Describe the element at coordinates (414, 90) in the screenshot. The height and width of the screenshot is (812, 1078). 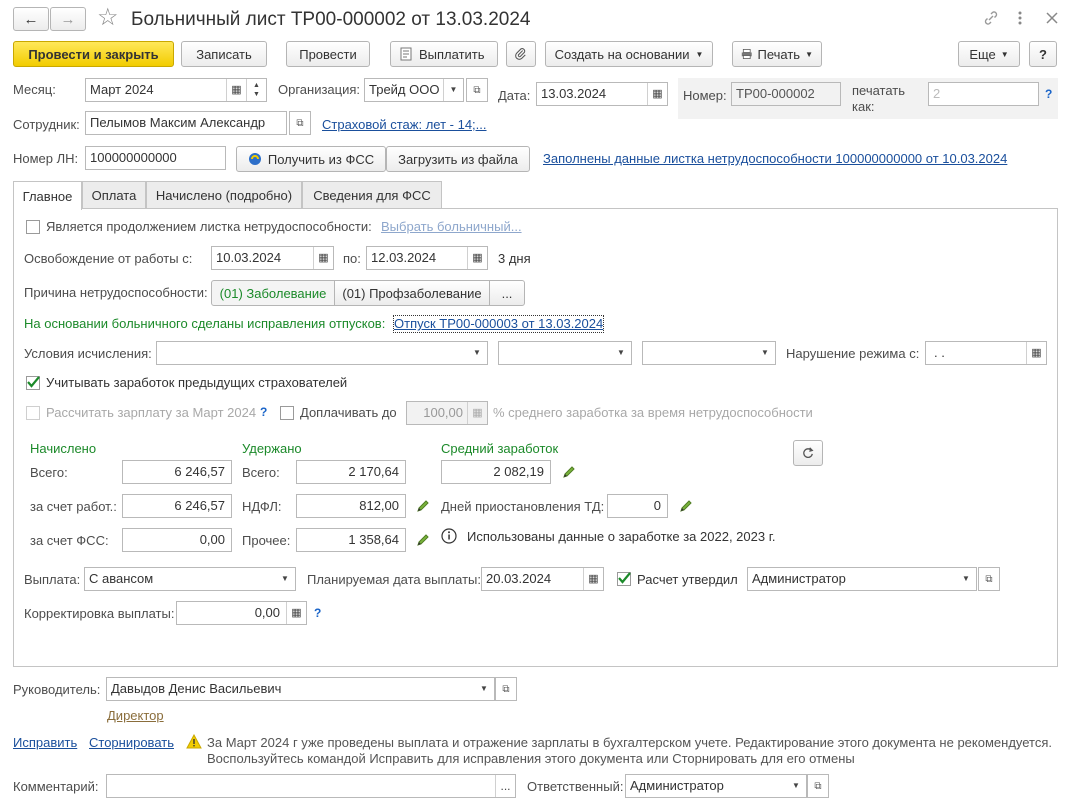
I see `organization-field: Трейд ООО ▼` at that location.